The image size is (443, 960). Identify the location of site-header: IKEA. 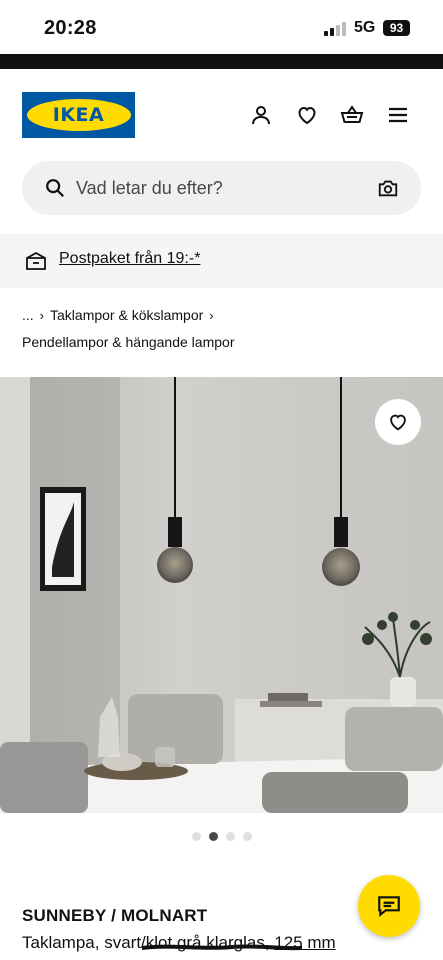
(221, 114).